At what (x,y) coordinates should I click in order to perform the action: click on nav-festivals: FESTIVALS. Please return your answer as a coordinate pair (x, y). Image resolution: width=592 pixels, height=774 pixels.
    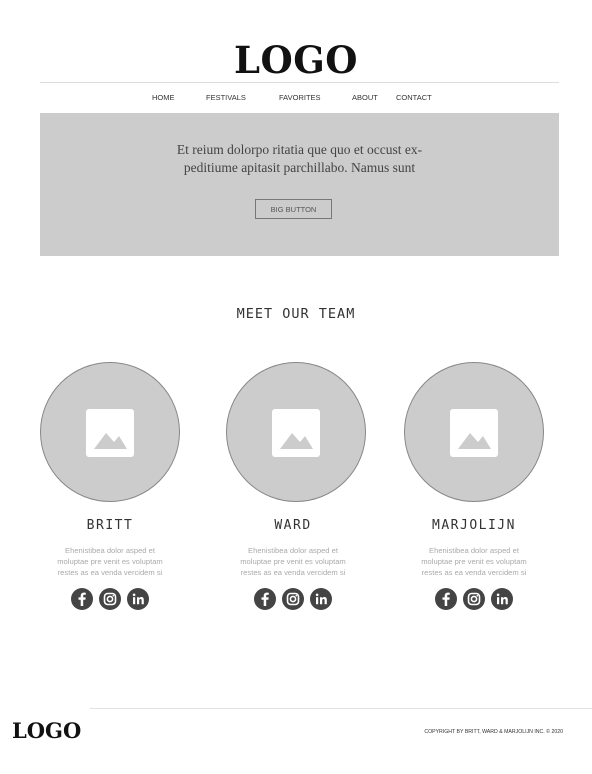
    Looking at the image, I should click on (226, 97).